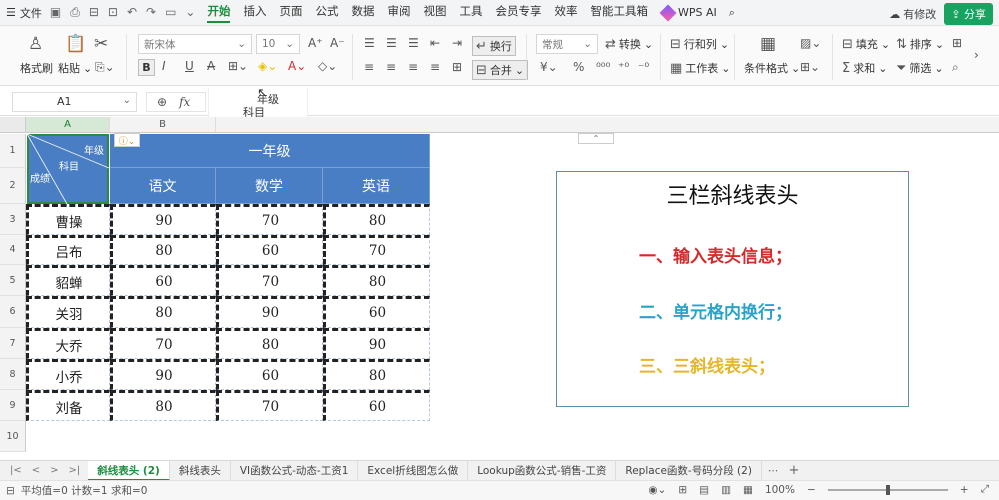  What do you see at coordinates (369, 43) in the screenshot?
I see `align-top-icon: ☰` at bounding box center [369, 43].